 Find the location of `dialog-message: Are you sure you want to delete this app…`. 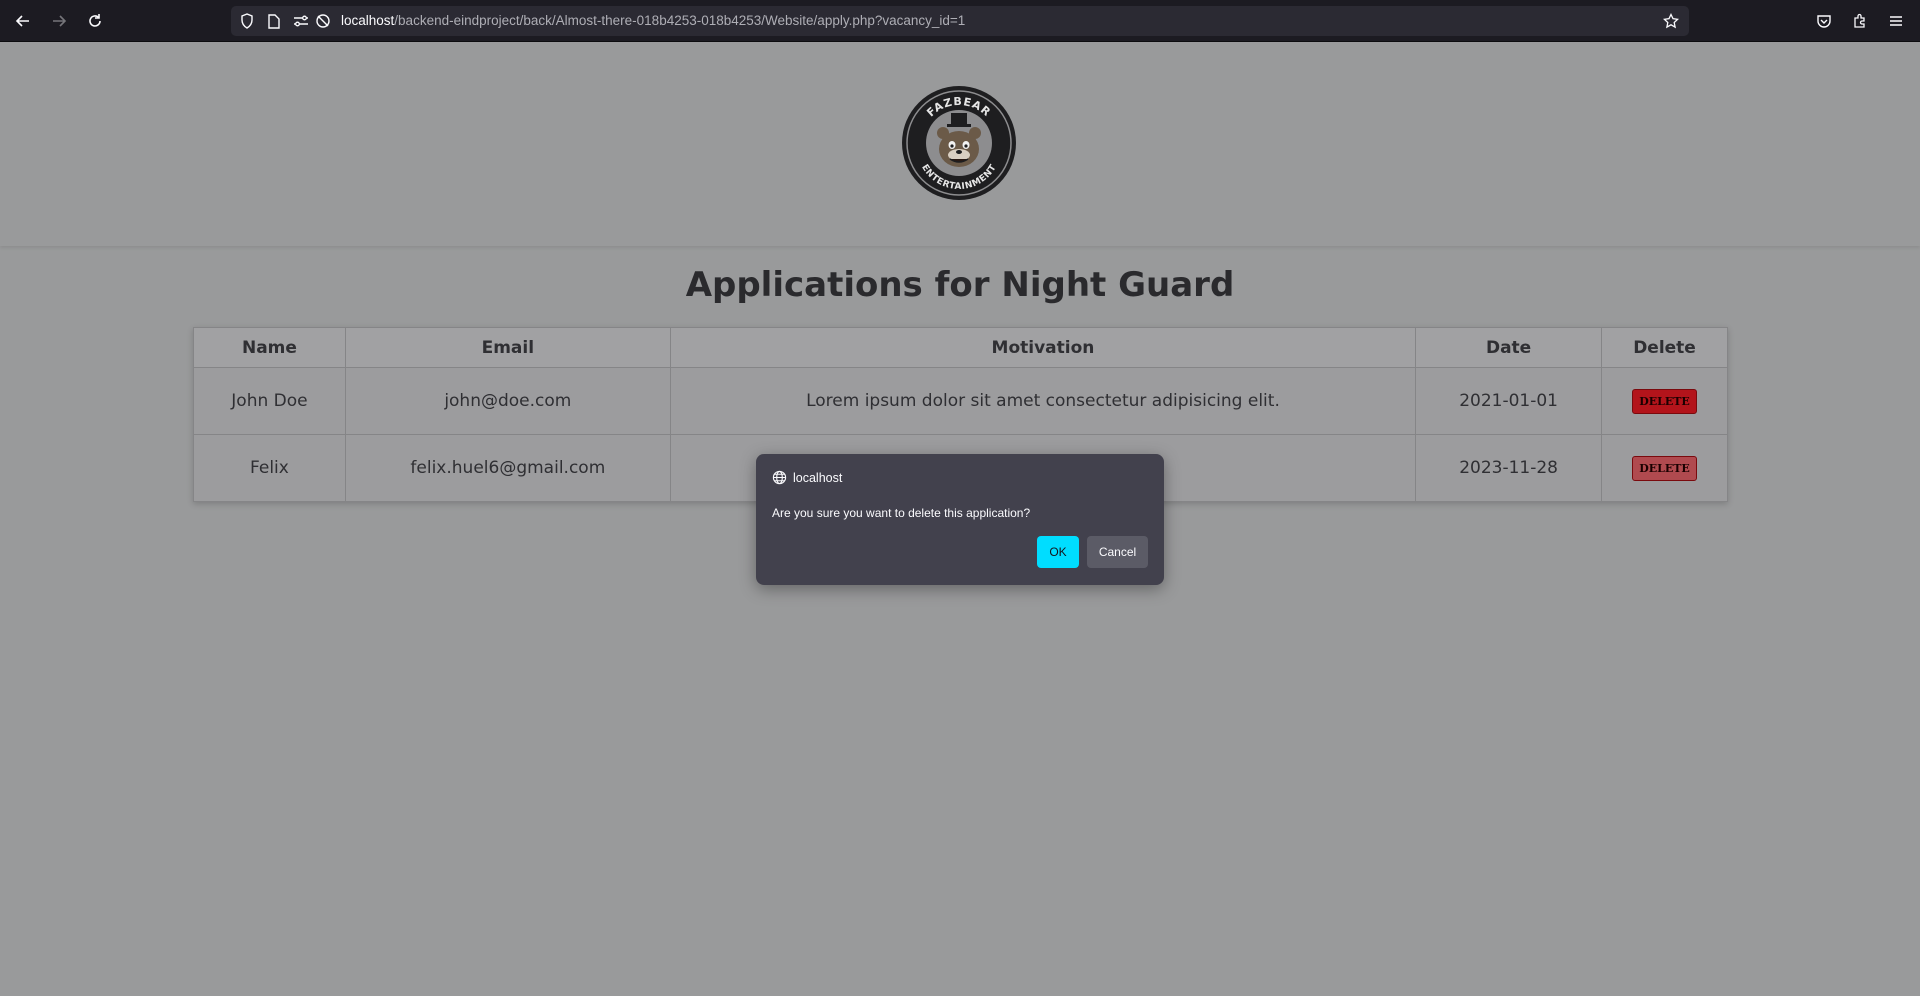

dialog-message: Are you sure you want to delete this app… is located at coordinates (901, 513).